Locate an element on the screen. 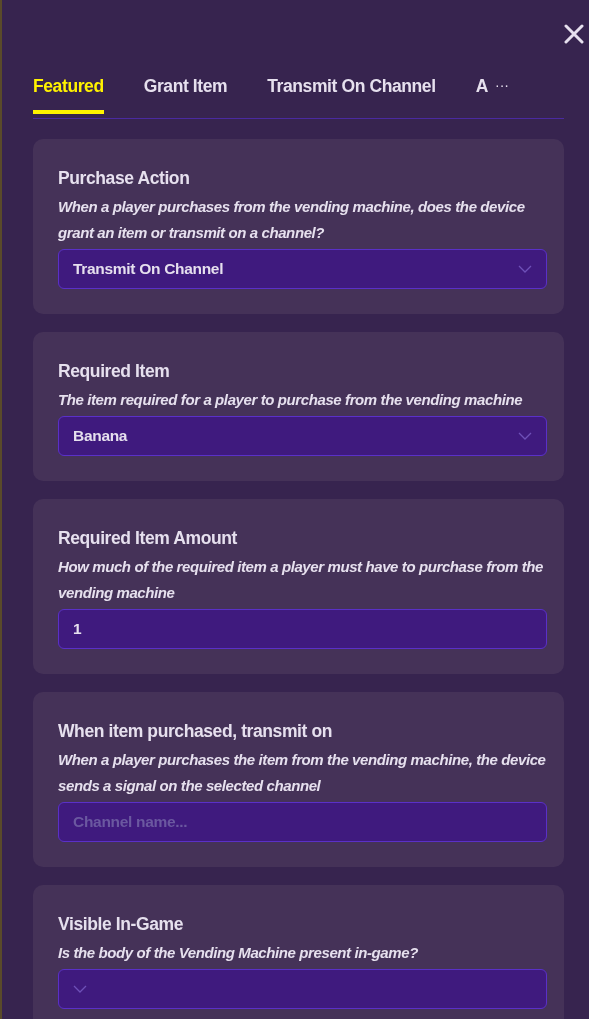 The width and height of the screenshot is (589, 1019). dropdown: Transmit On Channel is located at coordinates (302, 269).